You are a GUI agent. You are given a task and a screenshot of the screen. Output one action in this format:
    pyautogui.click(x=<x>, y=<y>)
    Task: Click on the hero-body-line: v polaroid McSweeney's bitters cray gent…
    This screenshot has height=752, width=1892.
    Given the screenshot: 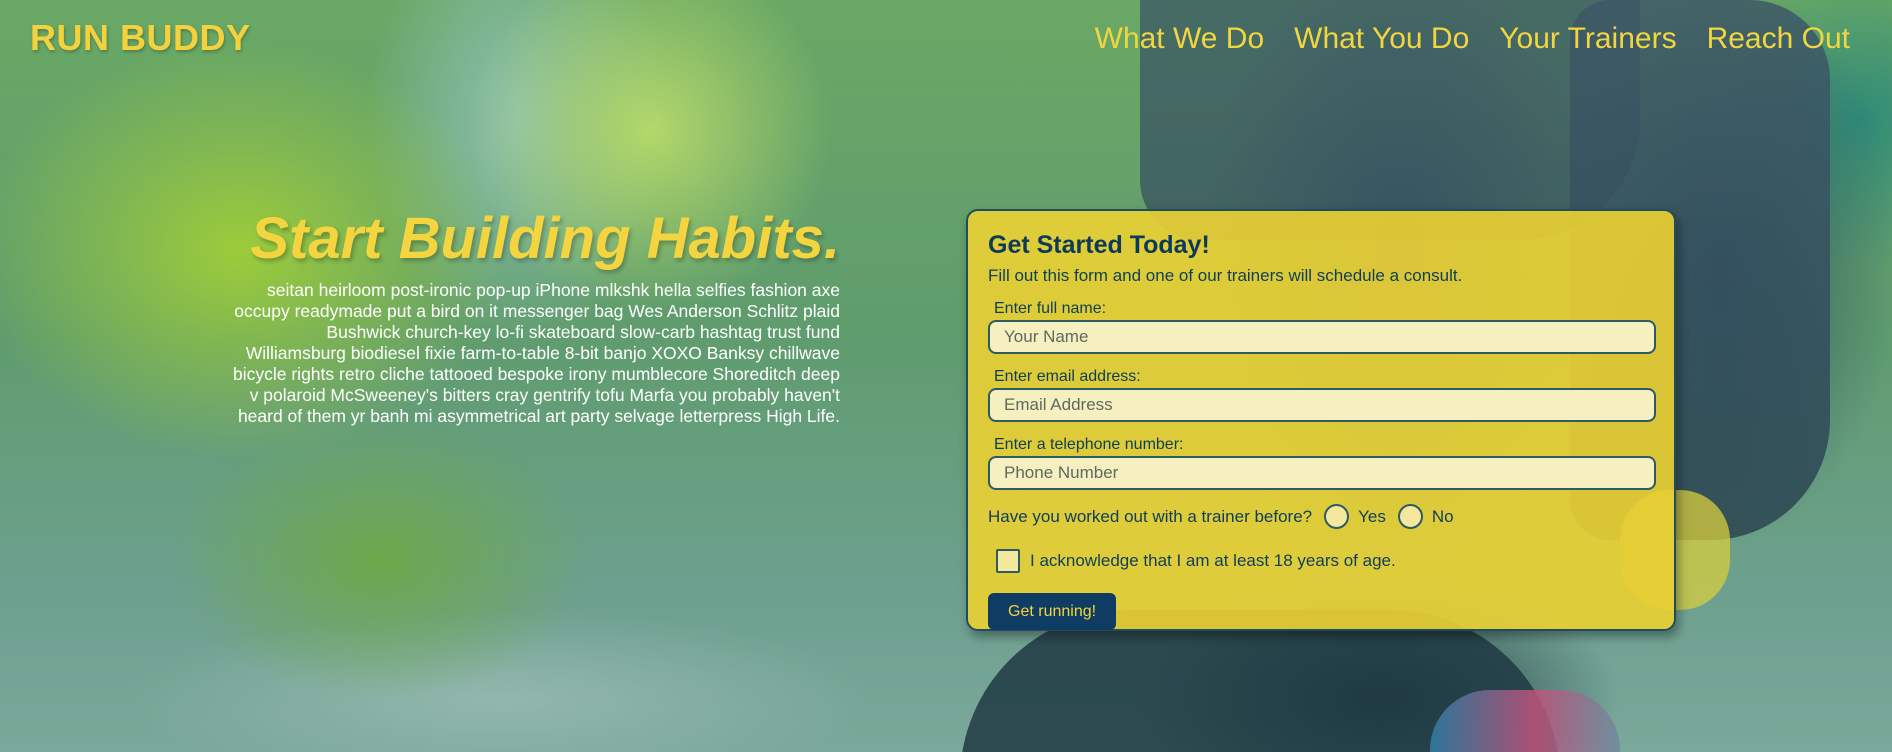 What is the action you would take?
    pyautogui.click(x=544, y=395)
    